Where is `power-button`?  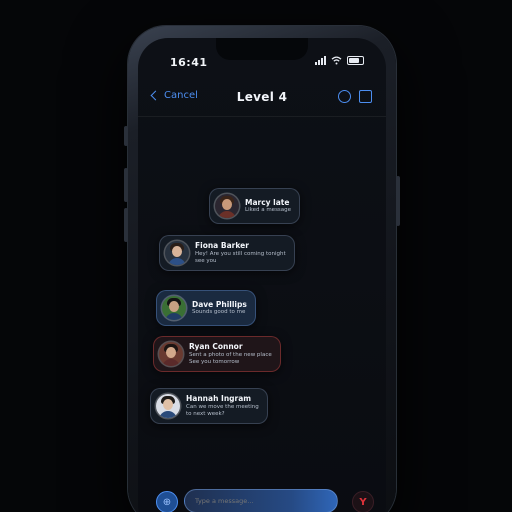 power-button is located at coordinates (398, 201).